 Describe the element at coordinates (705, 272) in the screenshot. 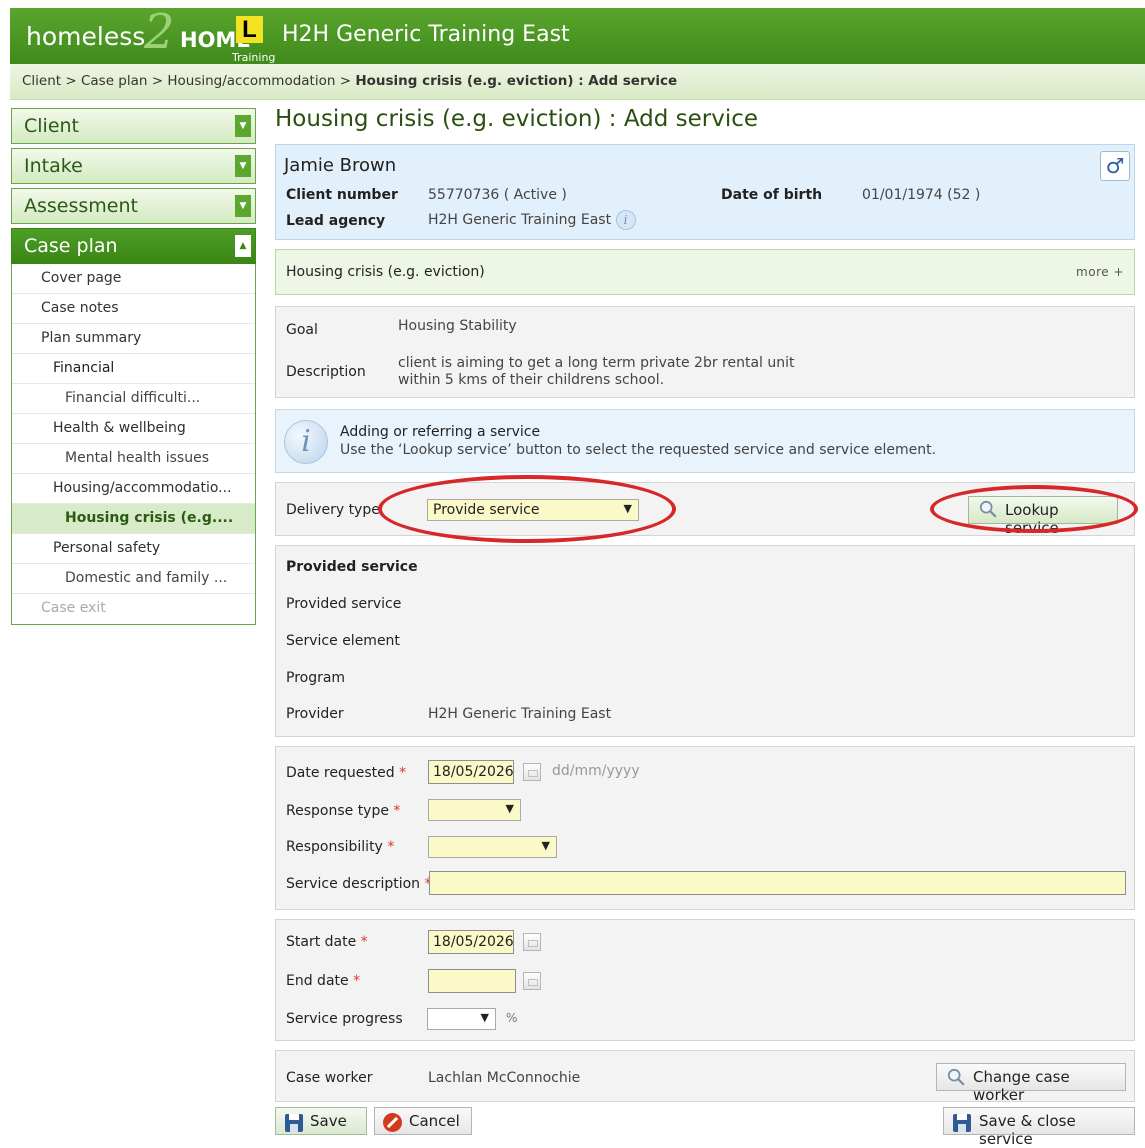

I see `plan-item-header: Housing crisis (e.g. eviction) more +` at that location.